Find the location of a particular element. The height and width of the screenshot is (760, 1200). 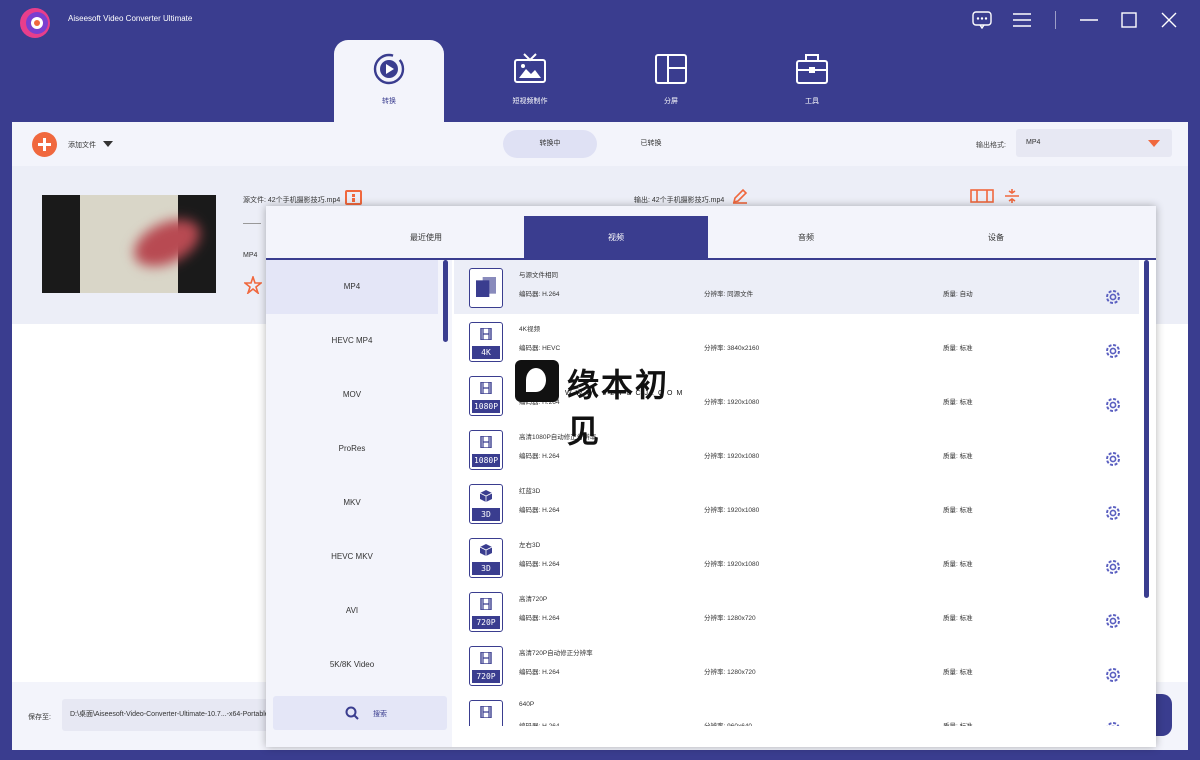

preset-quality: 质量: 自动 is located at coordinates (958, 294).